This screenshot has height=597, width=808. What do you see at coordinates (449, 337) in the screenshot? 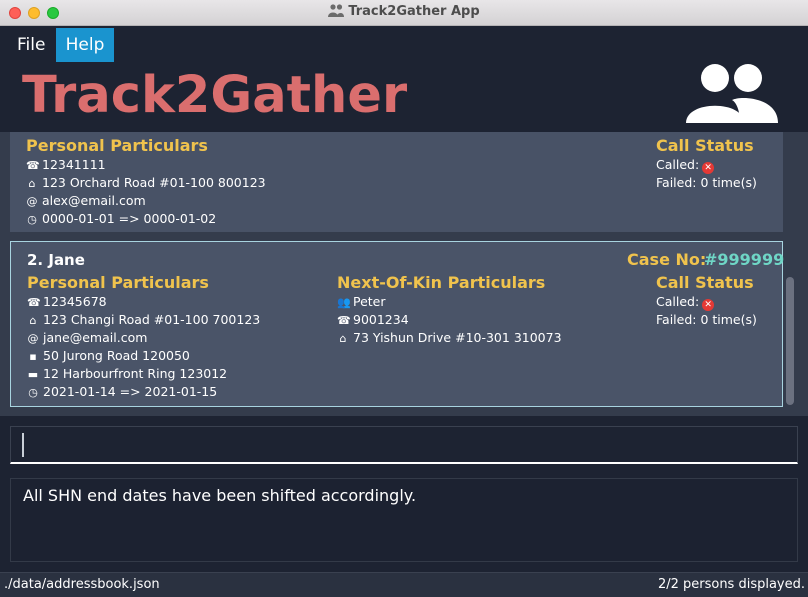
I see `nok-address-row: ⌂ 73 Yishun Drive #10-301 310073` at bounding box center [449, 337].